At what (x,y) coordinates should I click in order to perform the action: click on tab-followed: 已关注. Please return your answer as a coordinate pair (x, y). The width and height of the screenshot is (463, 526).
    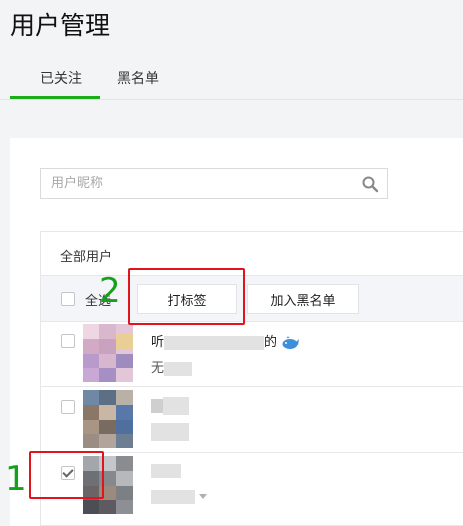
    Looking at the image, I should click on (61, 78).